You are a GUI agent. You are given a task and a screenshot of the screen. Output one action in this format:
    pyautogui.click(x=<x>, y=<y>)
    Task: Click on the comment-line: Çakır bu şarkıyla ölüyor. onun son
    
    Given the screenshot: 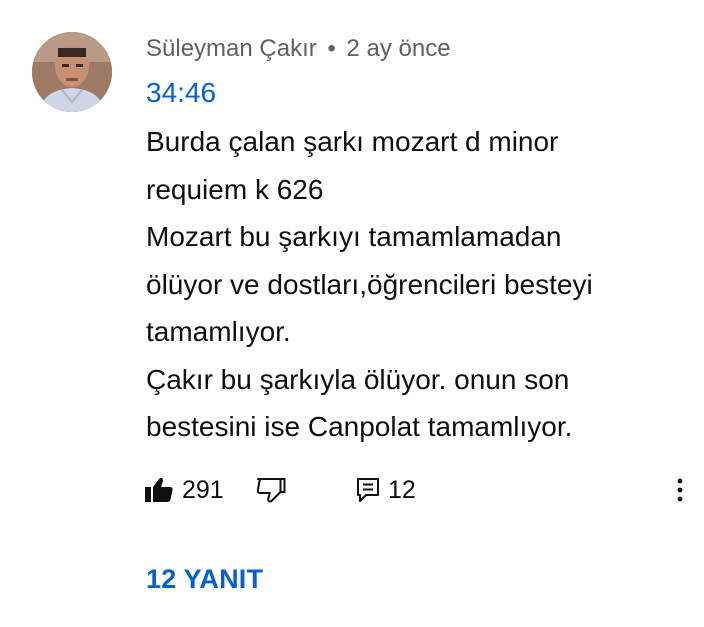 What is the action you would take?
    pyautogui.click(x=358, y=379)
    